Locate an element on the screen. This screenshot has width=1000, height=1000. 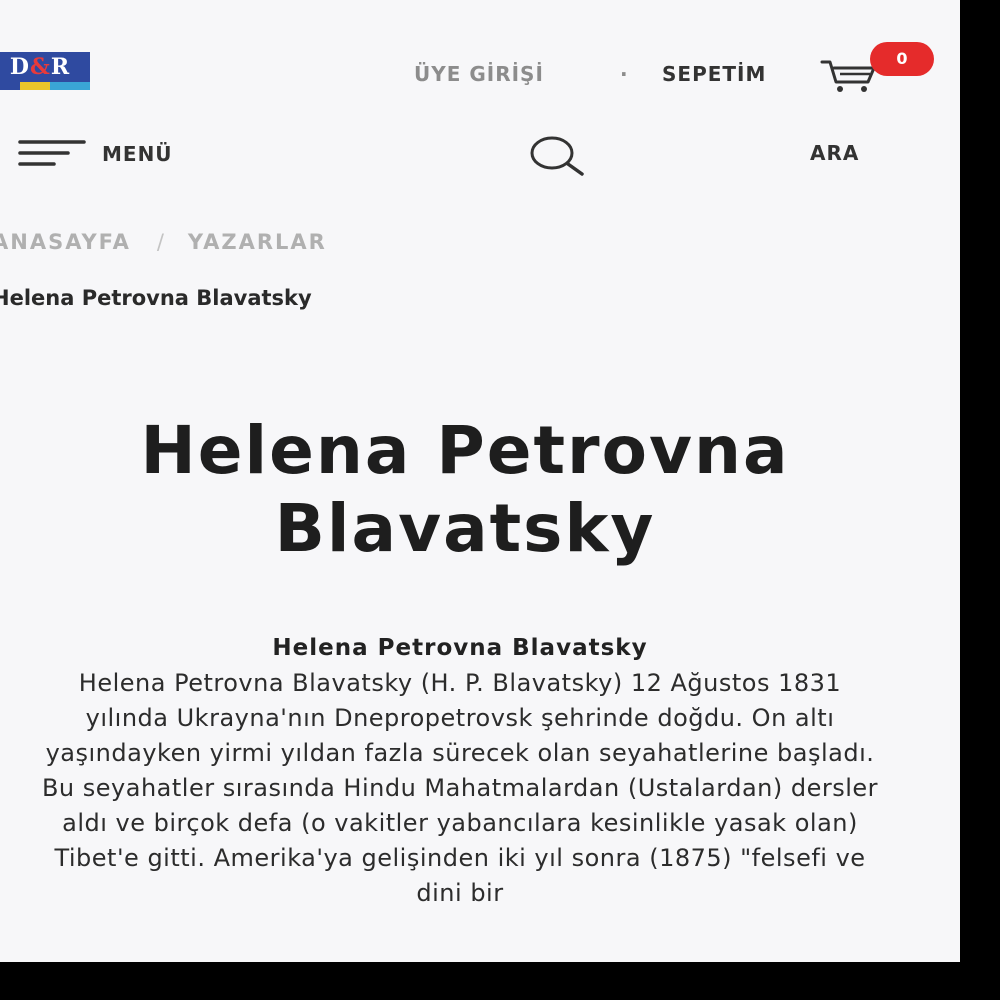
breadcrumb: ANASAYFA / YAZARLAR is located at coordinates (163, 242).